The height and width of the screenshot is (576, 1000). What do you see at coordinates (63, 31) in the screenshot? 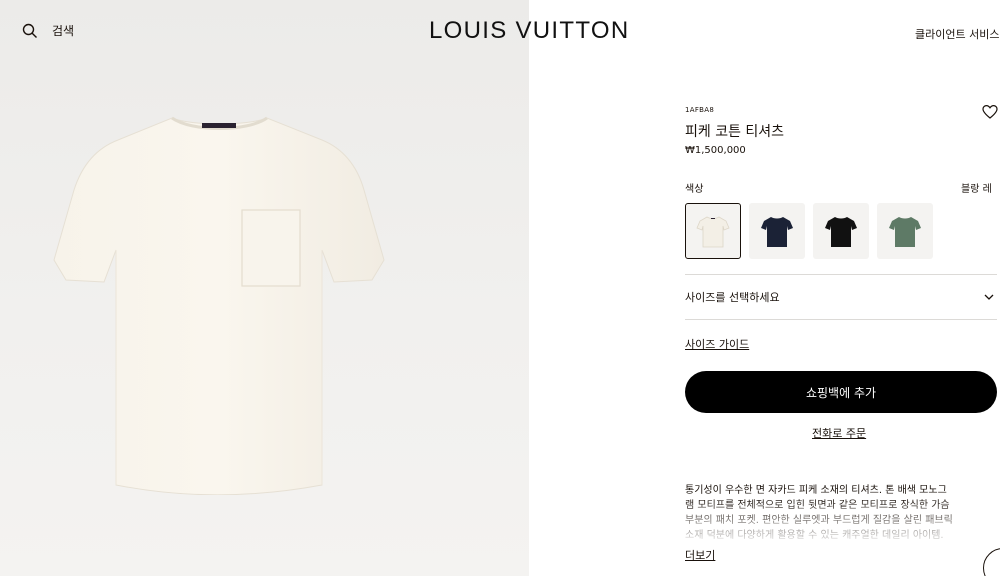
I see `search-label: 검색` at bounding box center [63, 31].